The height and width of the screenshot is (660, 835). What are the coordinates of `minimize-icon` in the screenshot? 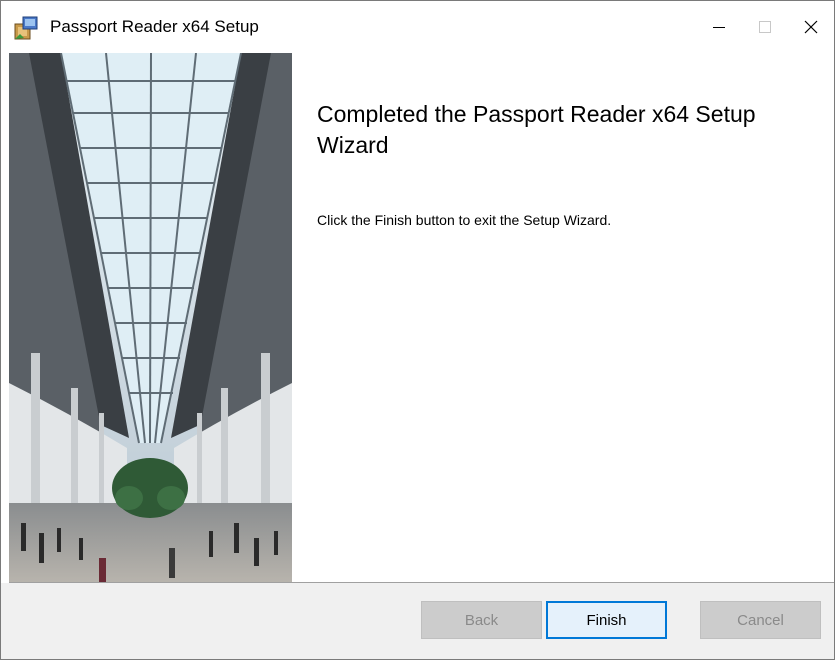 It's located at (719, 27).